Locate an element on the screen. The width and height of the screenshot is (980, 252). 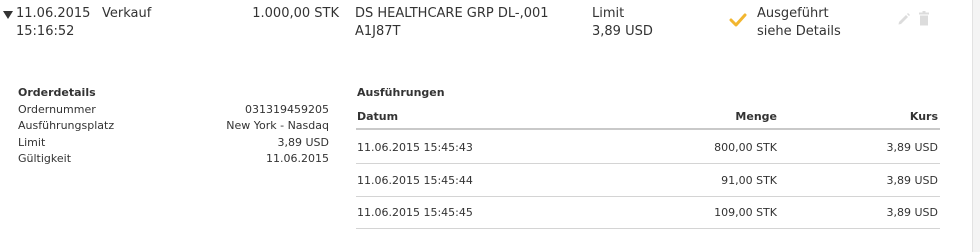
vertical-scrollbar is located at coordinates (976, 126).